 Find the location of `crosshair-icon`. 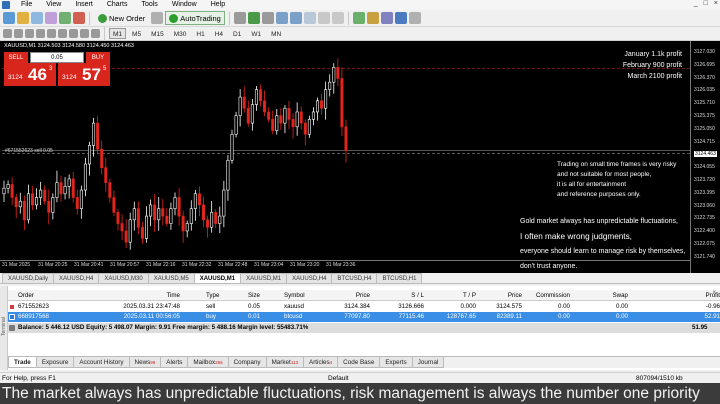

crosshair-icon is located at coordinates (18, 33).